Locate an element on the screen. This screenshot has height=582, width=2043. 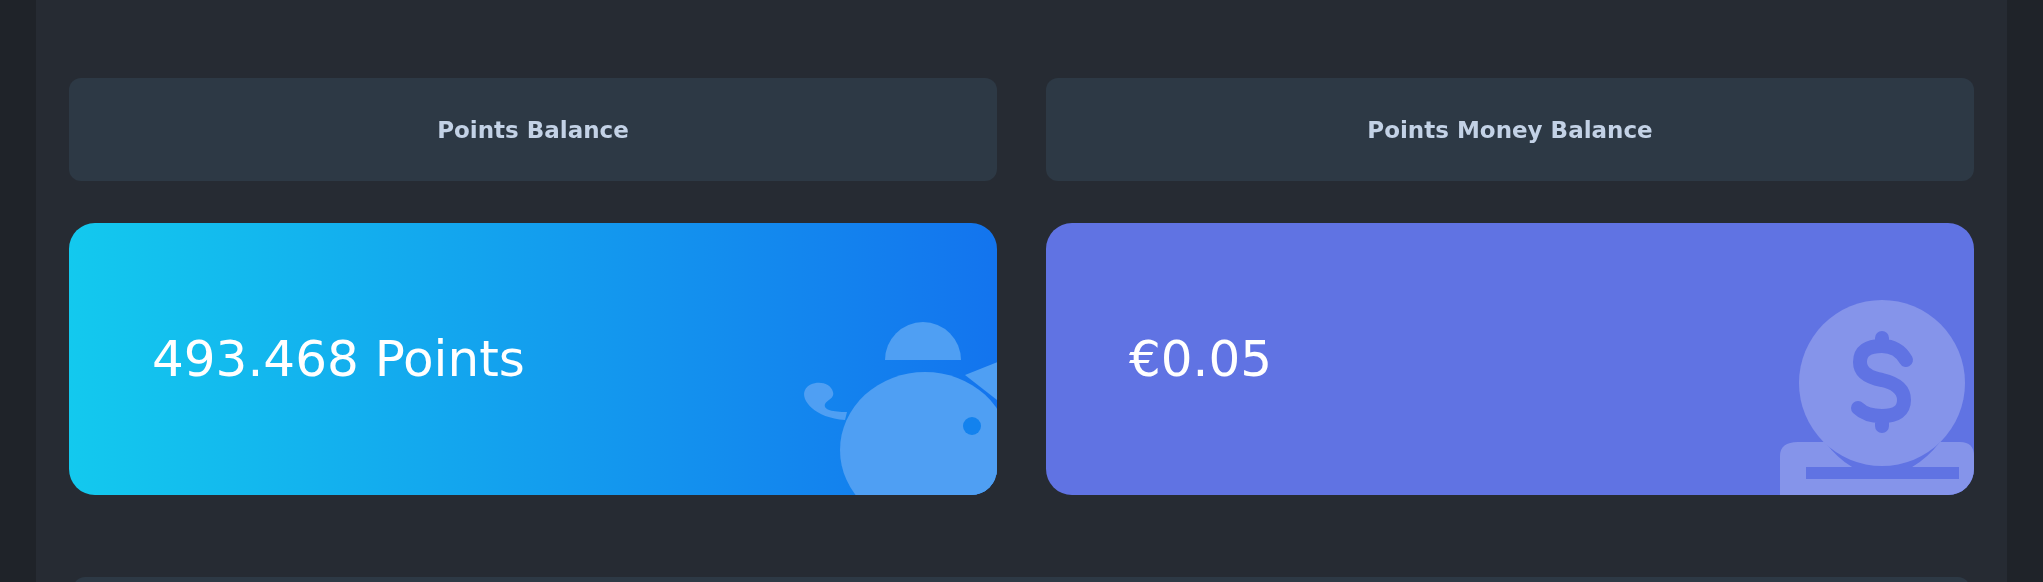
balance-title: Points Balance is located at coordinates (533, 129).